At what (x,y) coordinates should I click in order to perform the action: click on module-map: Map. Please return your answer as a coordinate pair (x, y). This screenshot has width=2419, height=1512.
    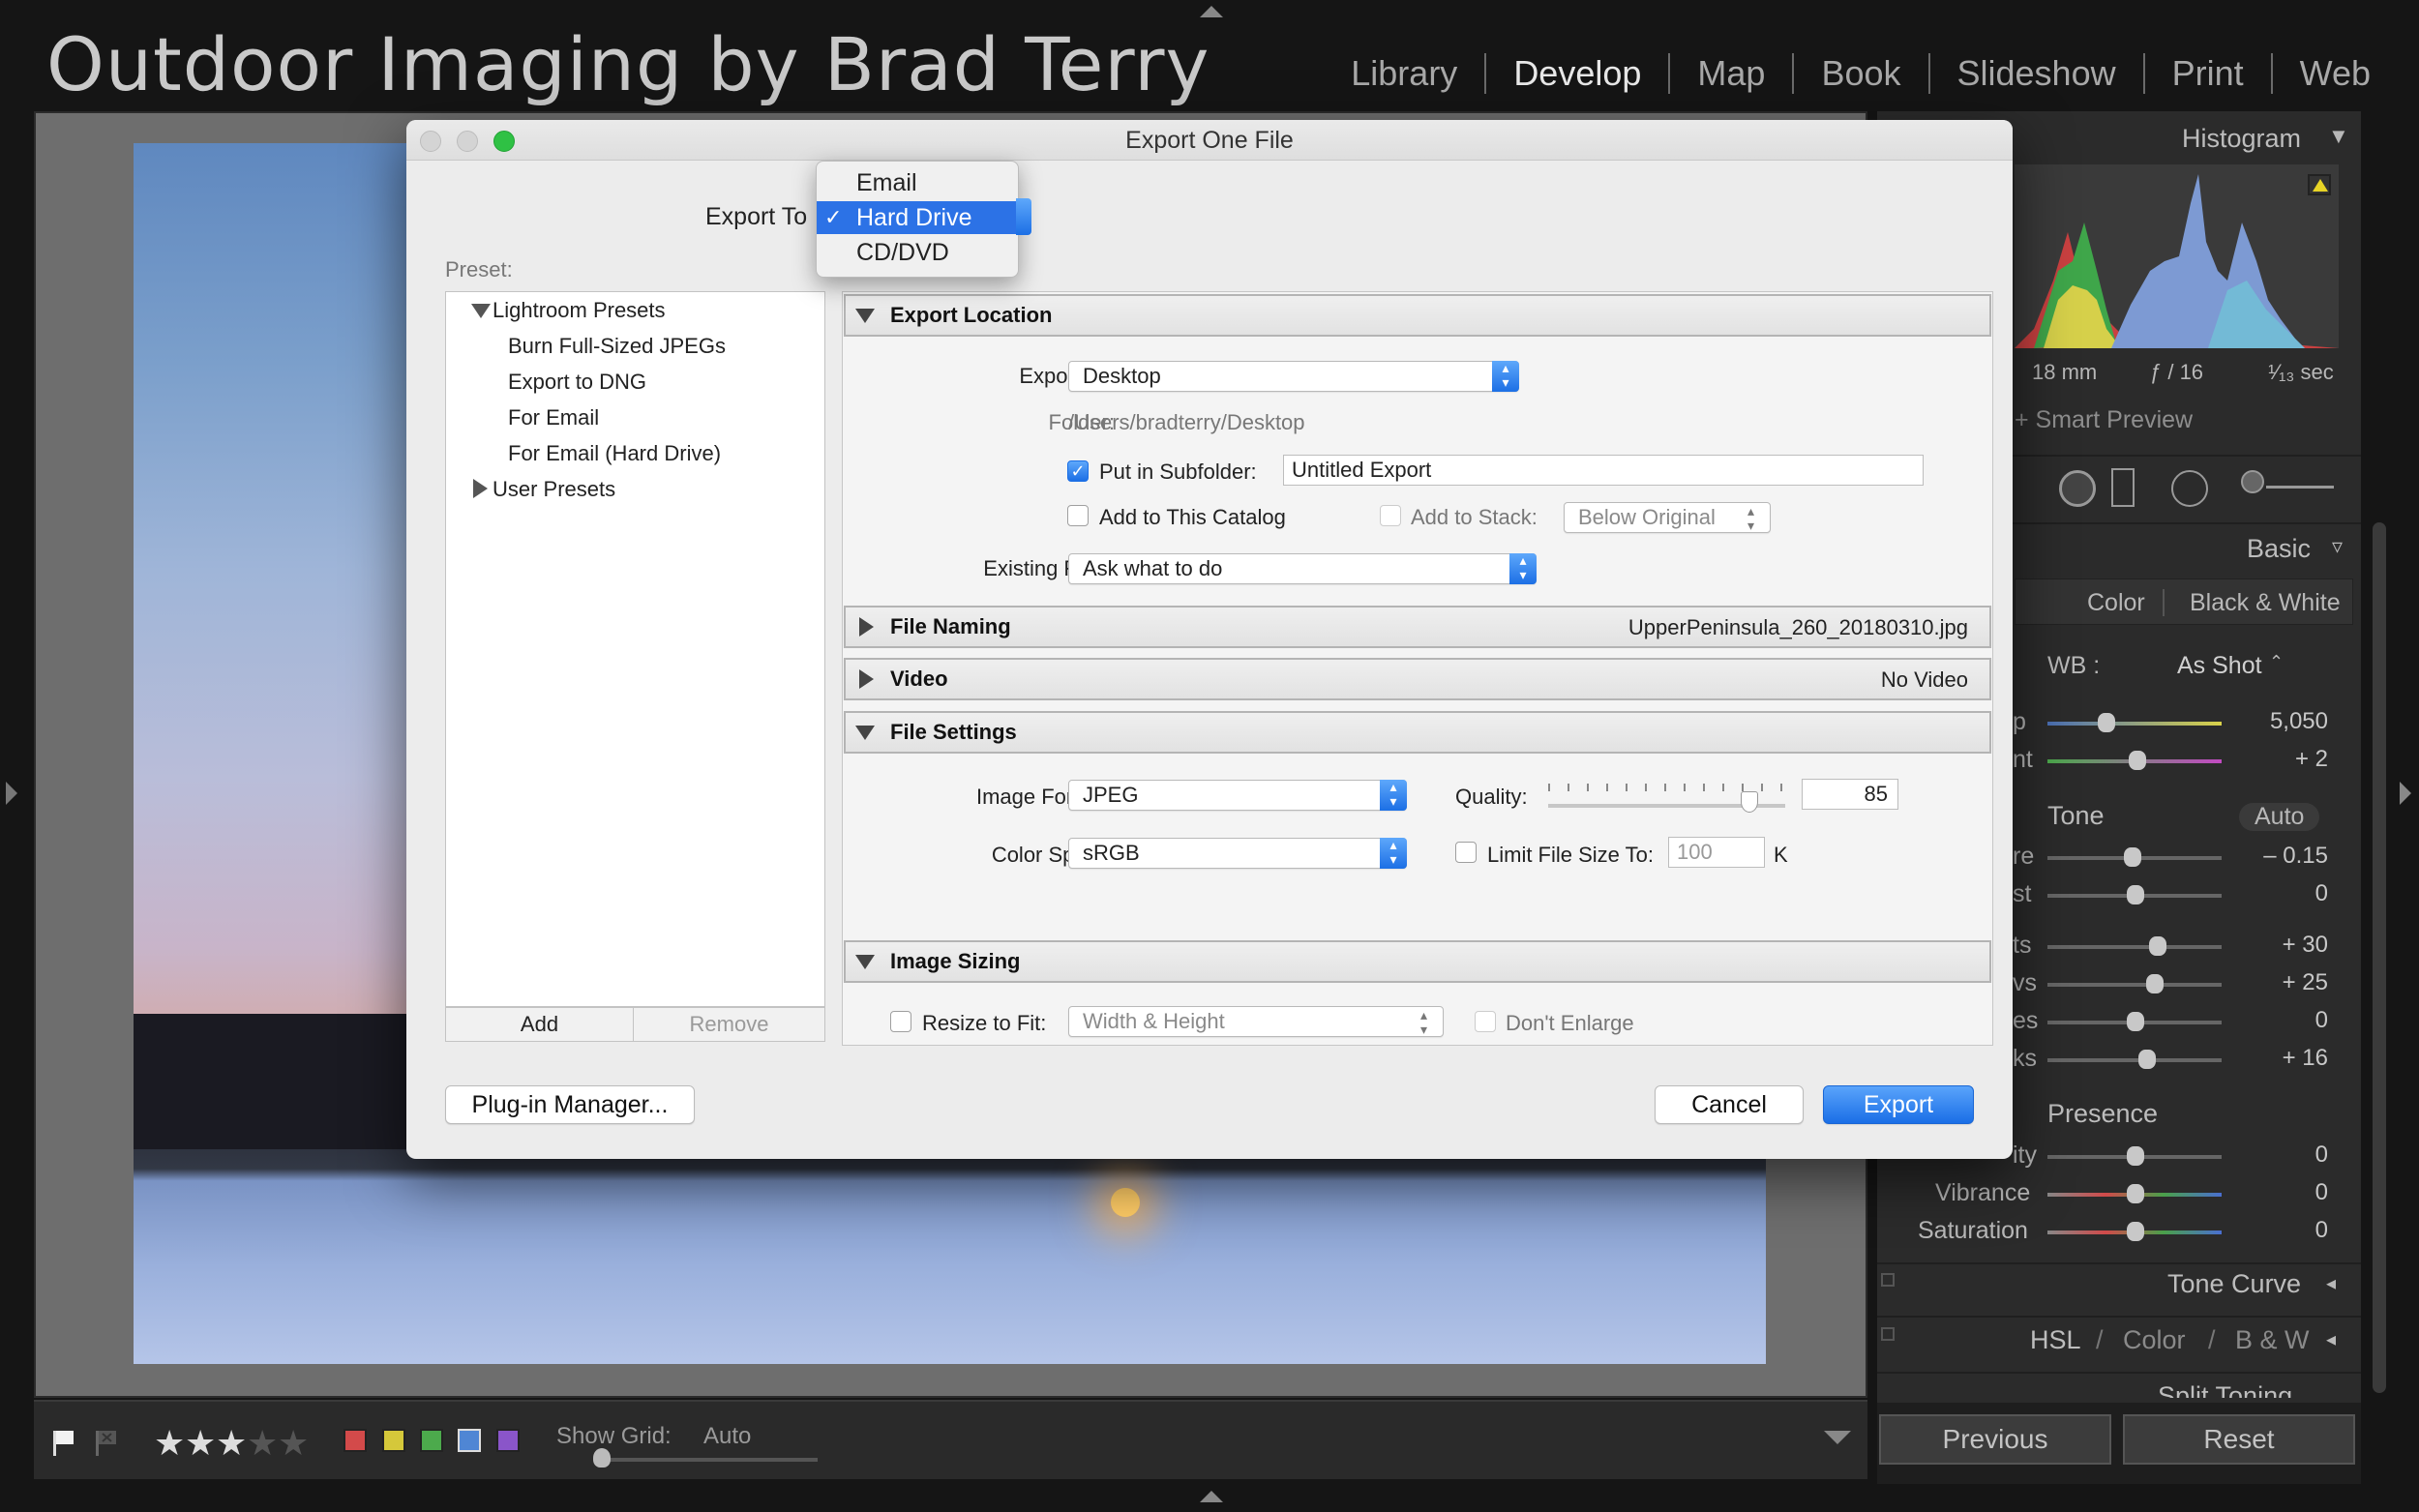
    Looking at the image, I should click on (1730, 73).